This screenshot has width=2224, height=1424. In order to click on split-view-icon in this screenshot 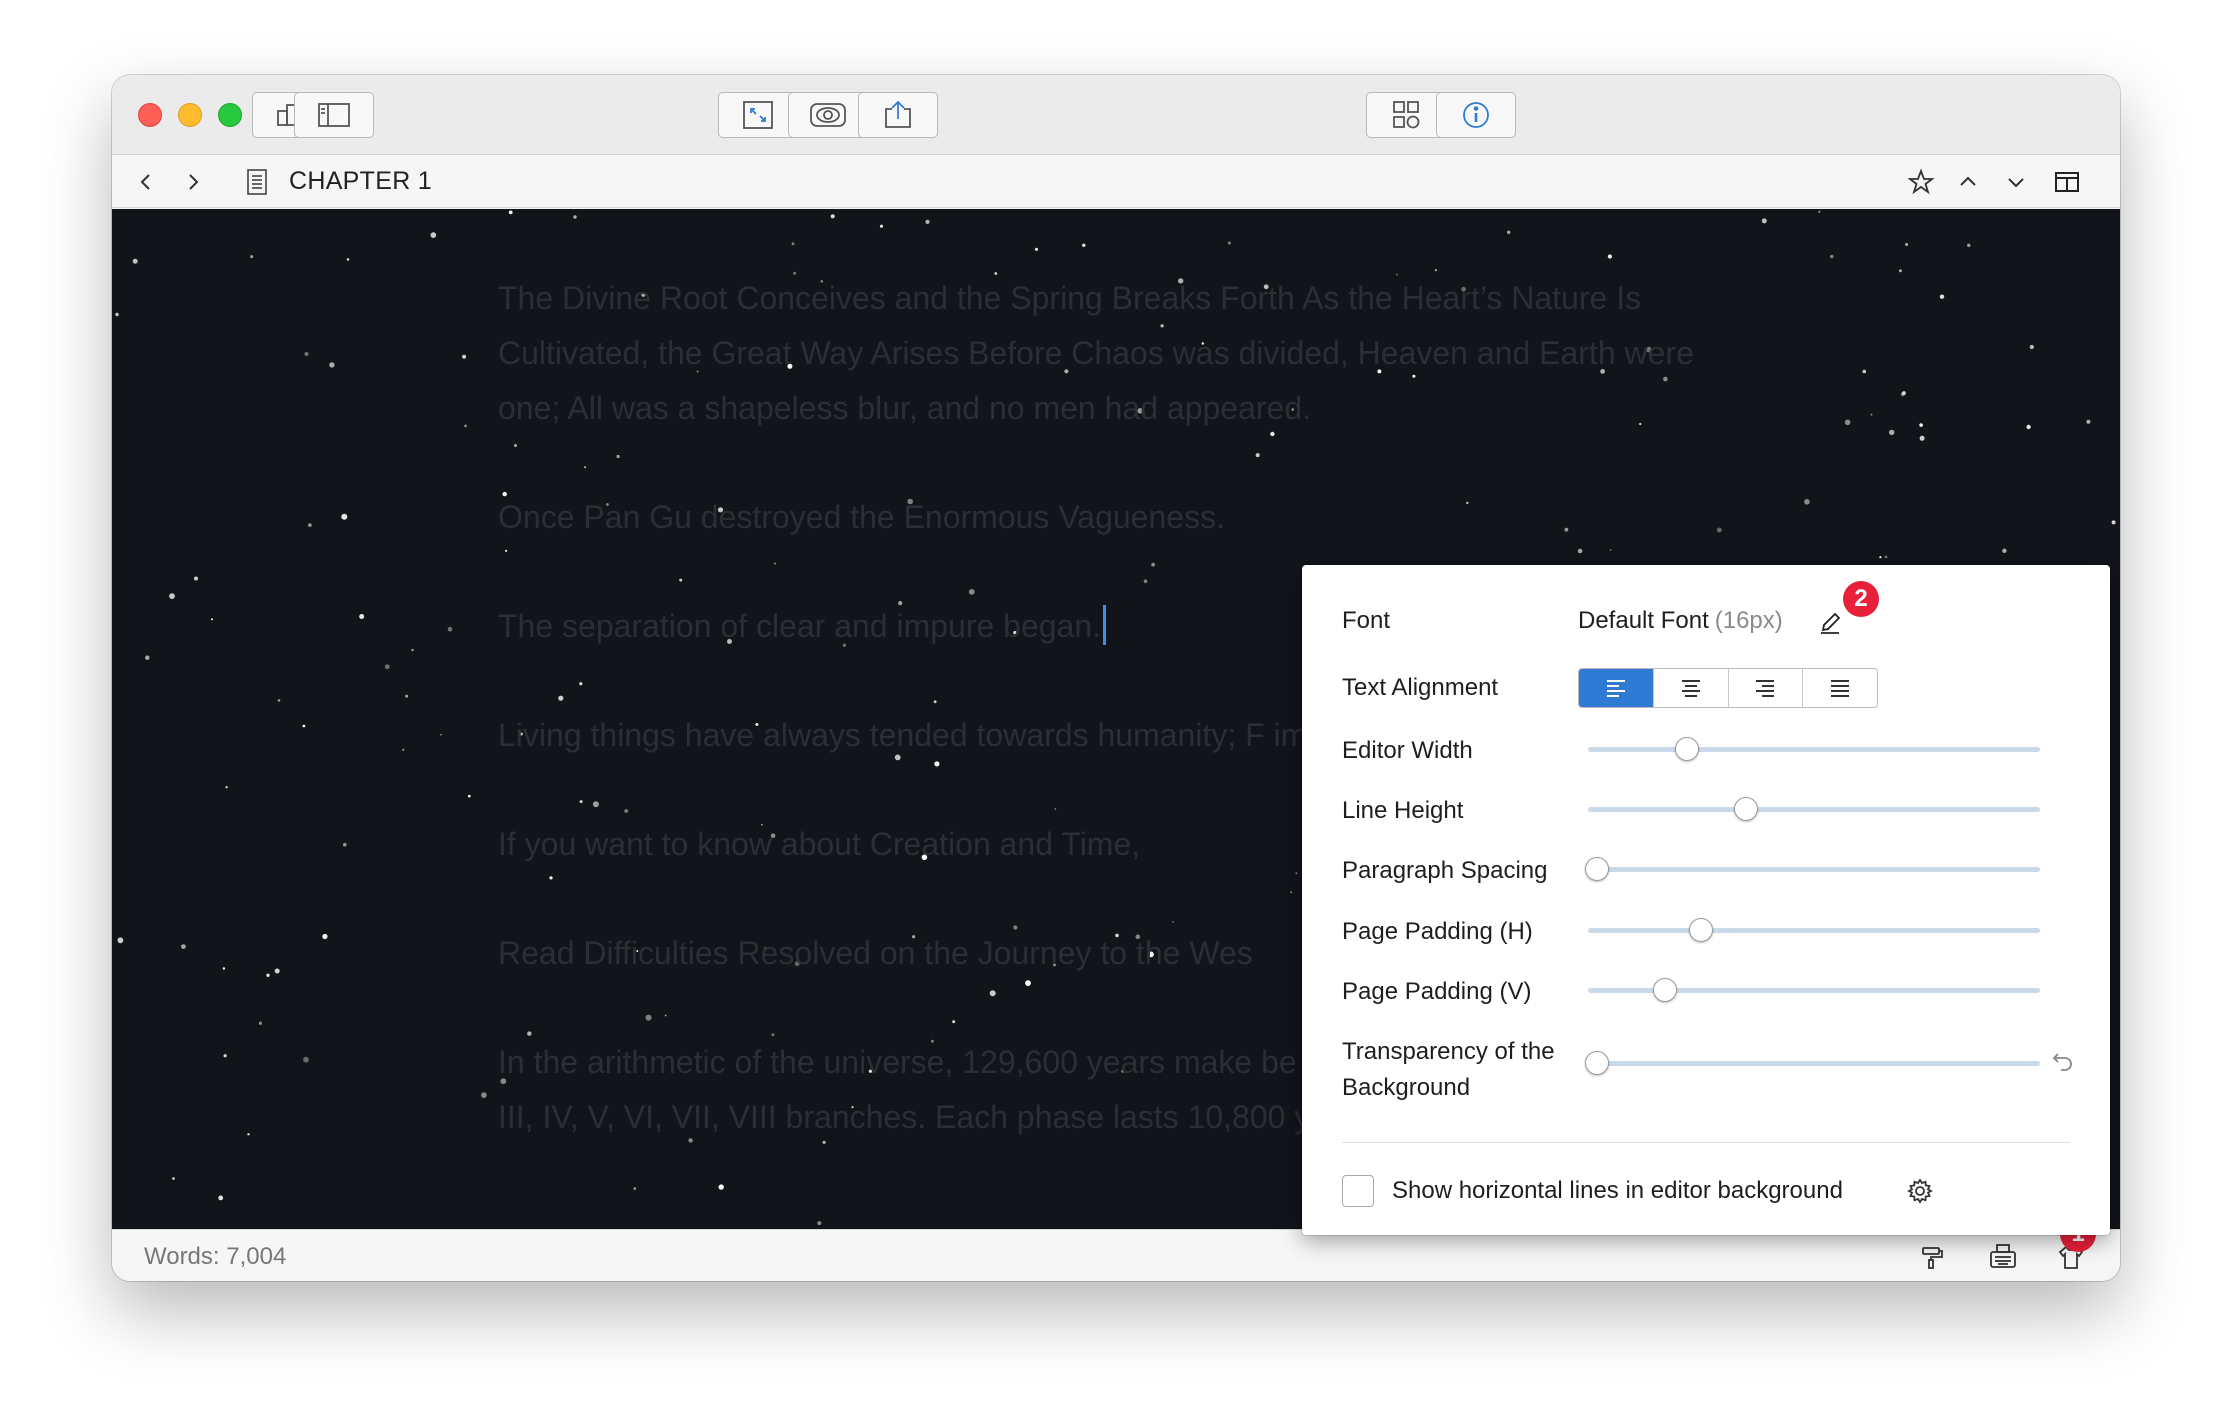, I will do `click(2067, 182)`.